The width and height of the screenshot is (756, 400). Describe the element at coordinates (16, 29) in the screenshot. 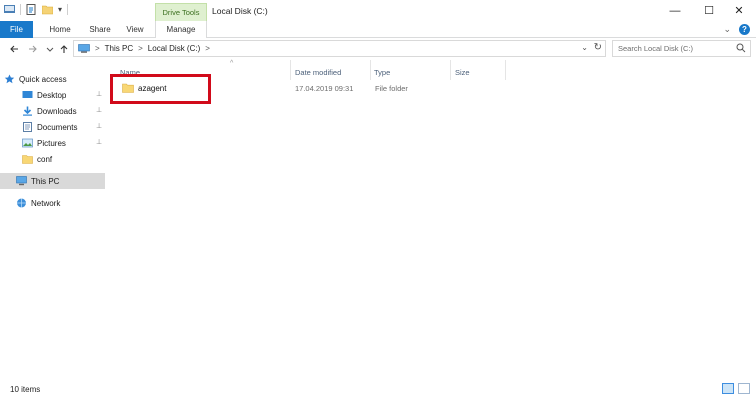

I see `tab-file: File` at that location.